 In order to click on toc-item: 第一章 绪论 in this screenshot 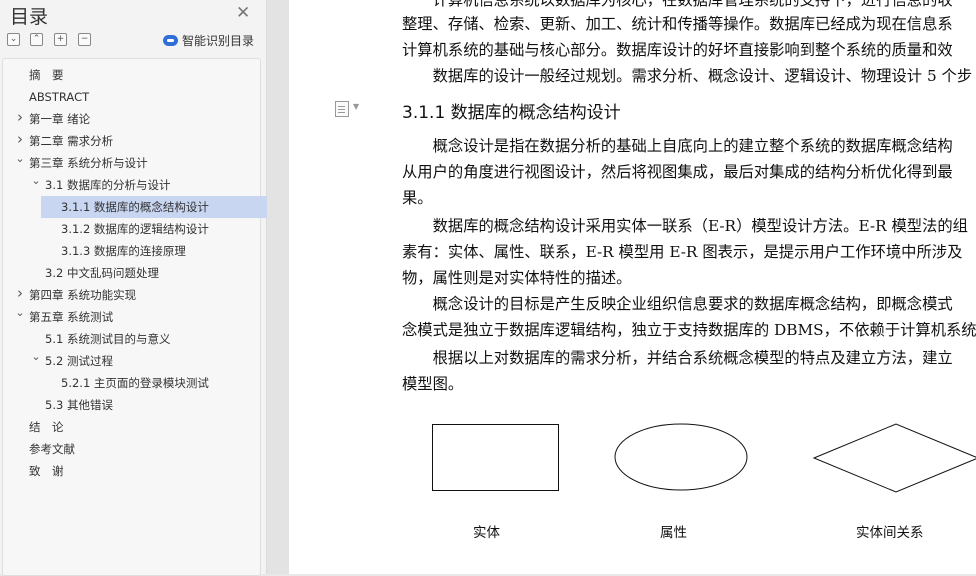, I will do `click(59, 119)`.